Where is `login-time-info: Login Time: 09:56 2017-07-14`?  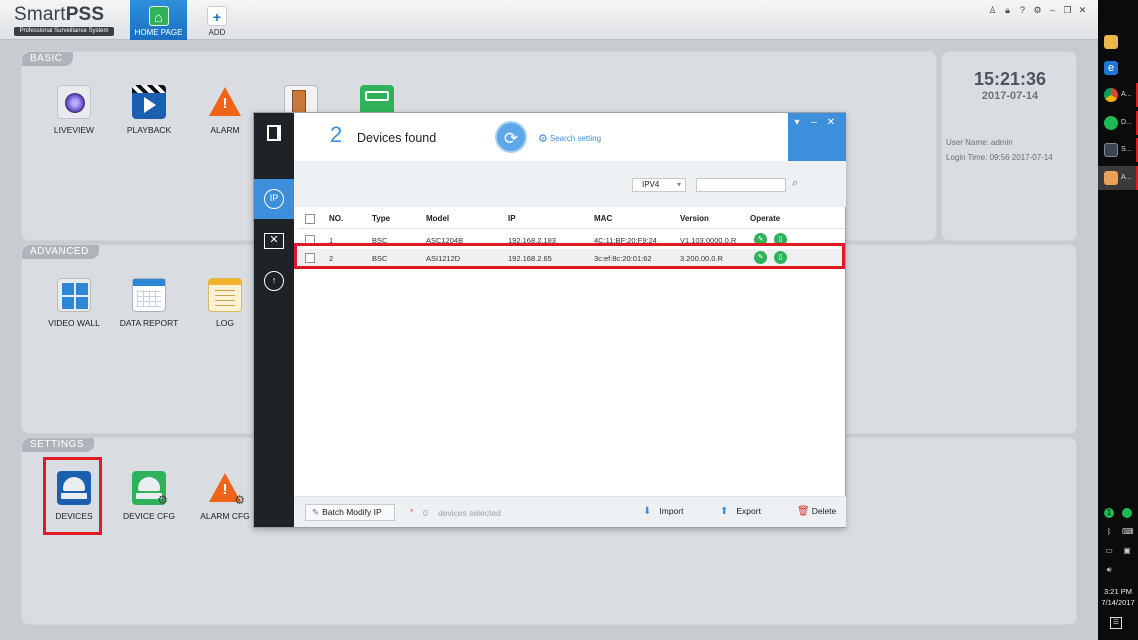 login-time-info: Login Time: 09:56 2017-07-14 is located at coordinates (999, 157).